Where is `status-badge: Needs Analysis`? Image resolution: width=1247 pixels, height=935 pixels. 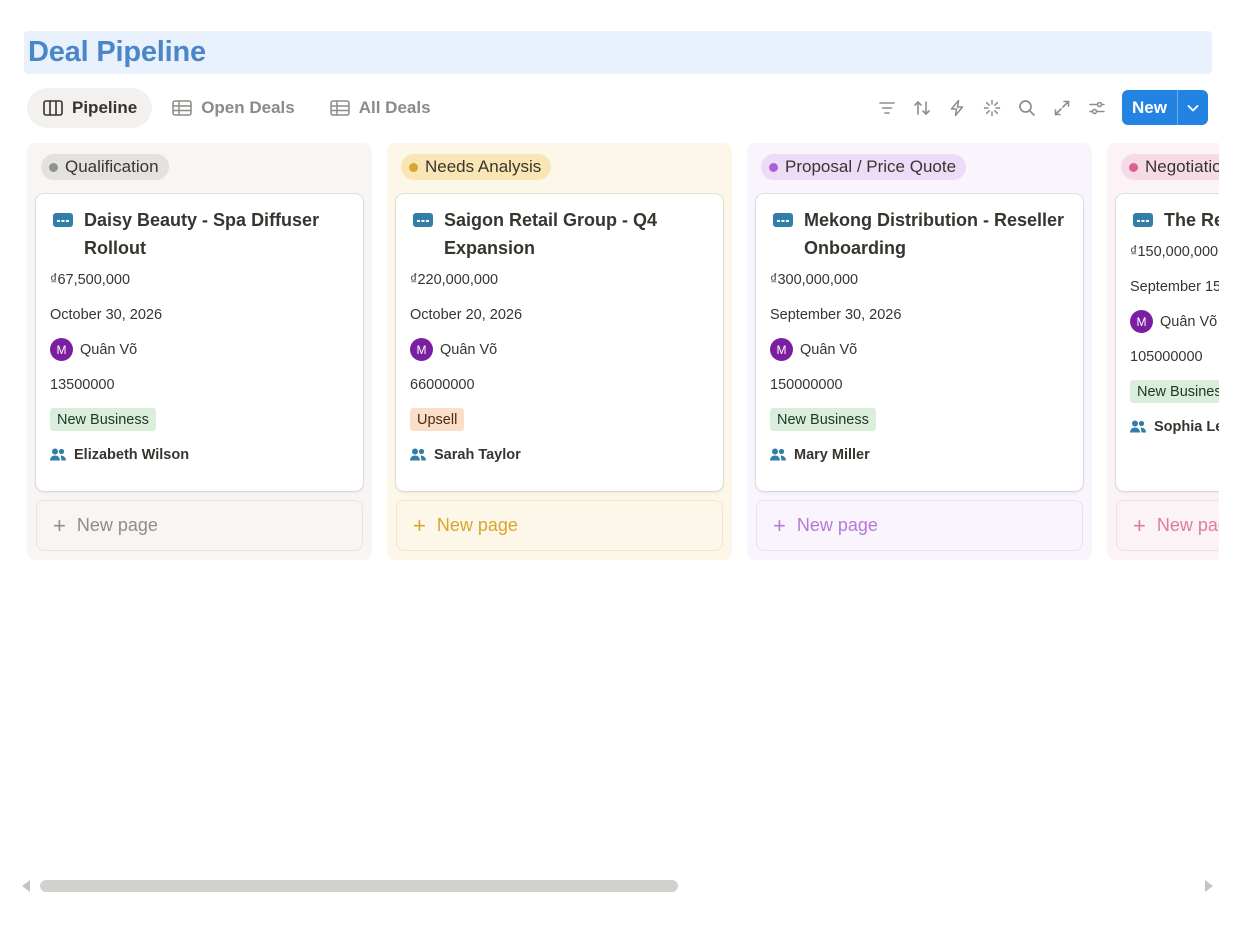 status-badge: Needs Analysis is located at coordinates (476, 167).